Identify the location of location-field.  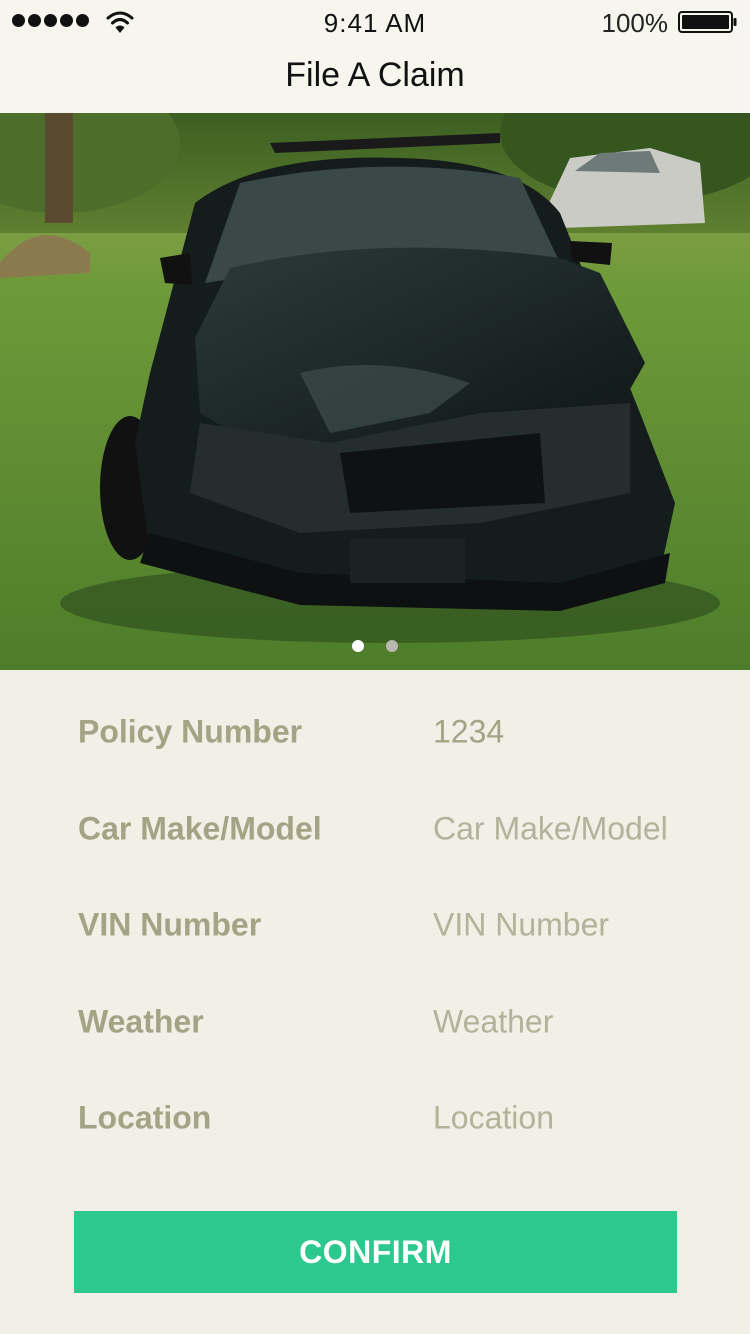
(578, 1118).